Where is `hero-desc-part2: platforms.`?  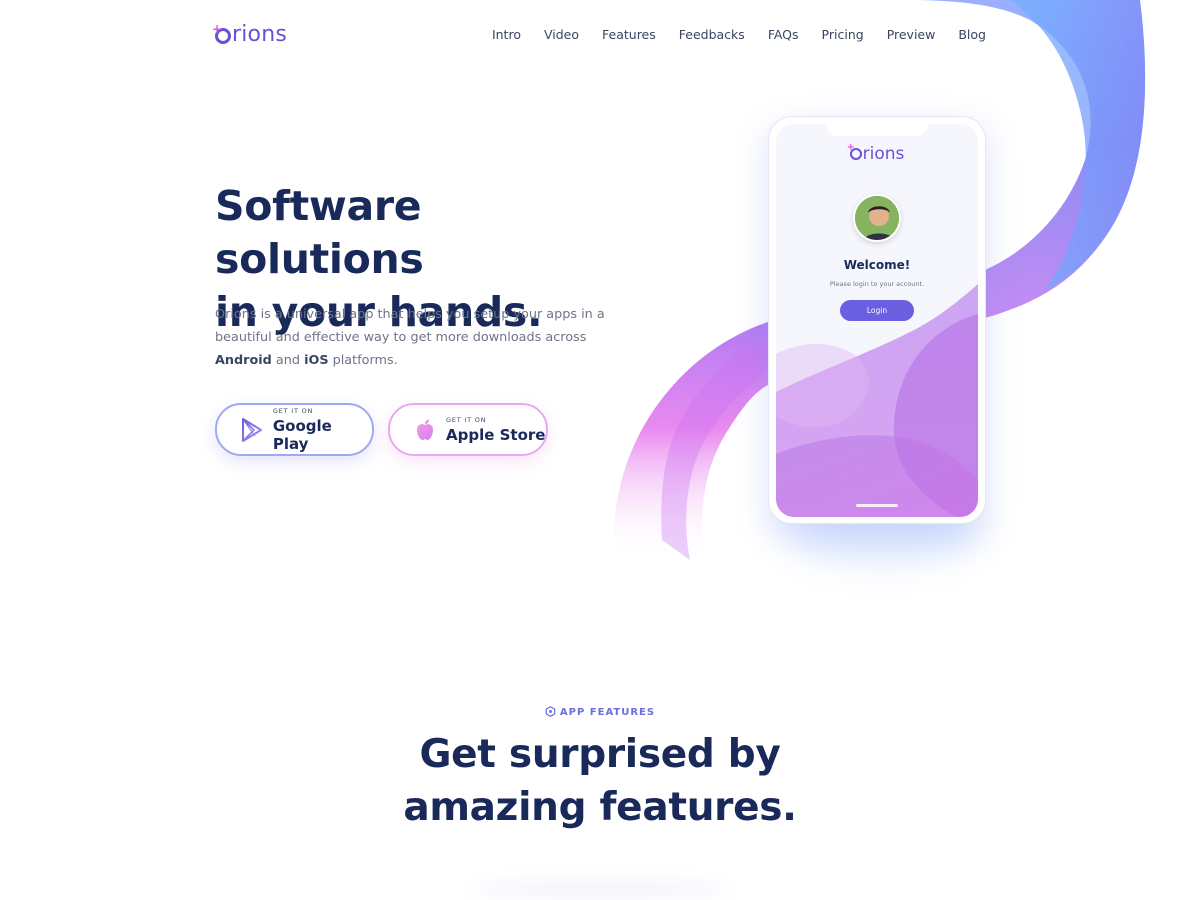
hero-desc-part2: platforms. is located at coordinates (365, 360).